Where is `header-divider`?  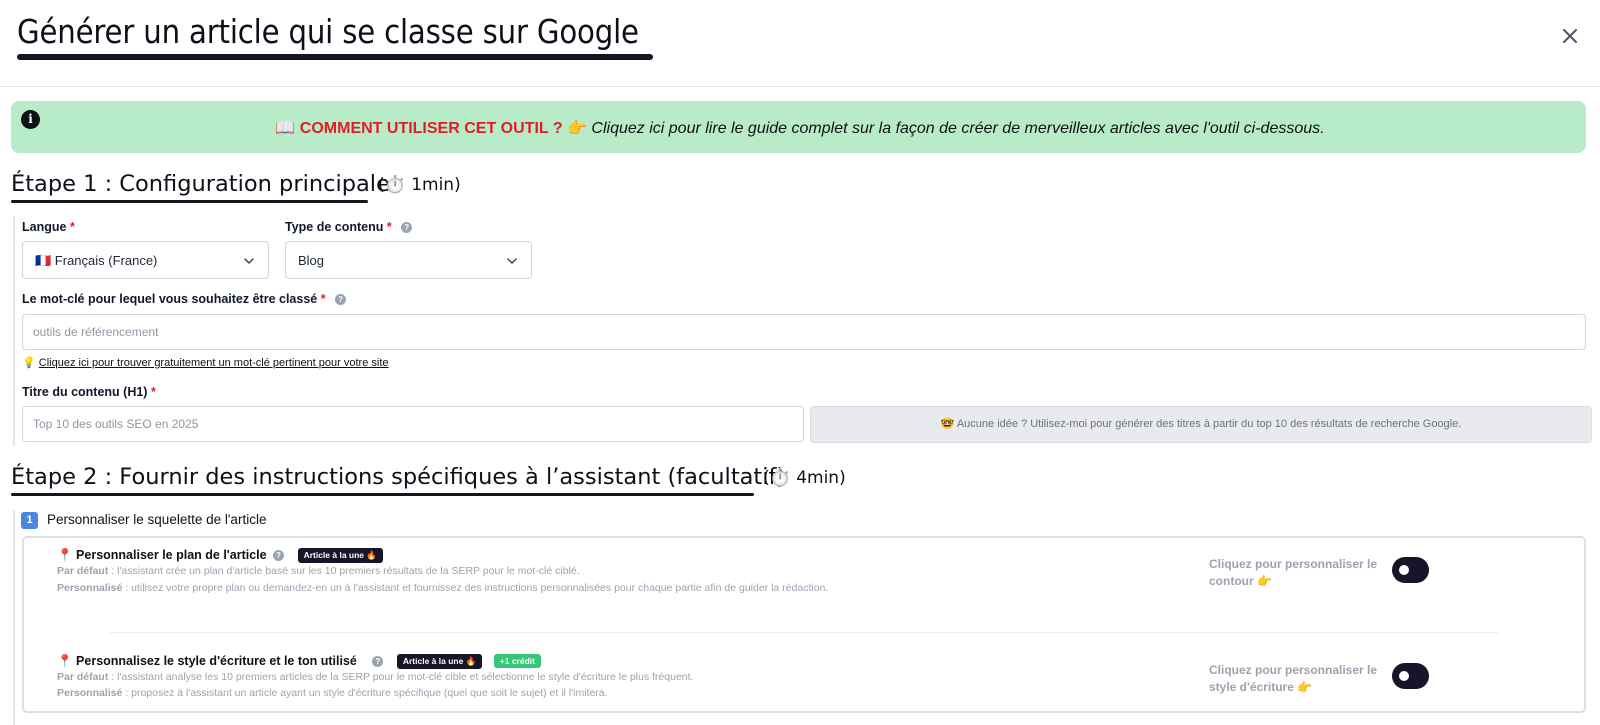
header-divider is located at coordinates (800, 86).